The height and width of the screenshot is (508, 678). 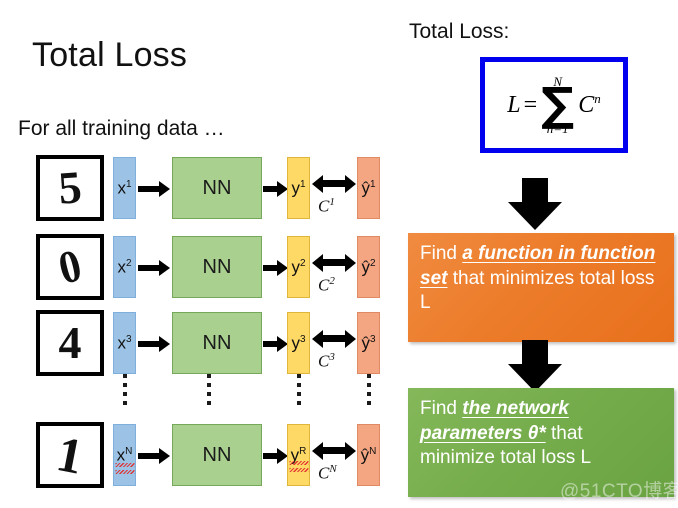 What do you see at coordinates (326, 361) in the screenshot?
I see `cost-label: C3` at bounding box center [326, 361].